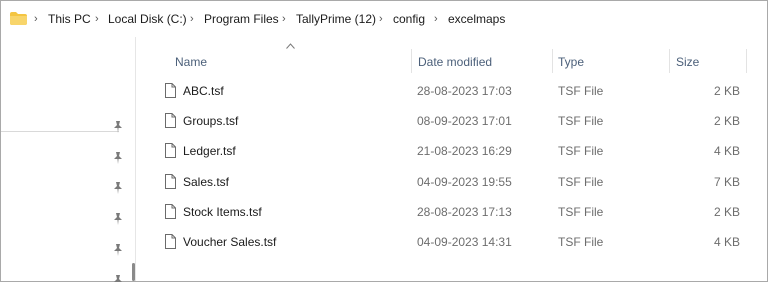 The width and height of the screenshot is (768, 285). Describe the element at coordinates (241, 19) in the screenshot. I see `breadcrumb-program-files: Program Files` at that location.